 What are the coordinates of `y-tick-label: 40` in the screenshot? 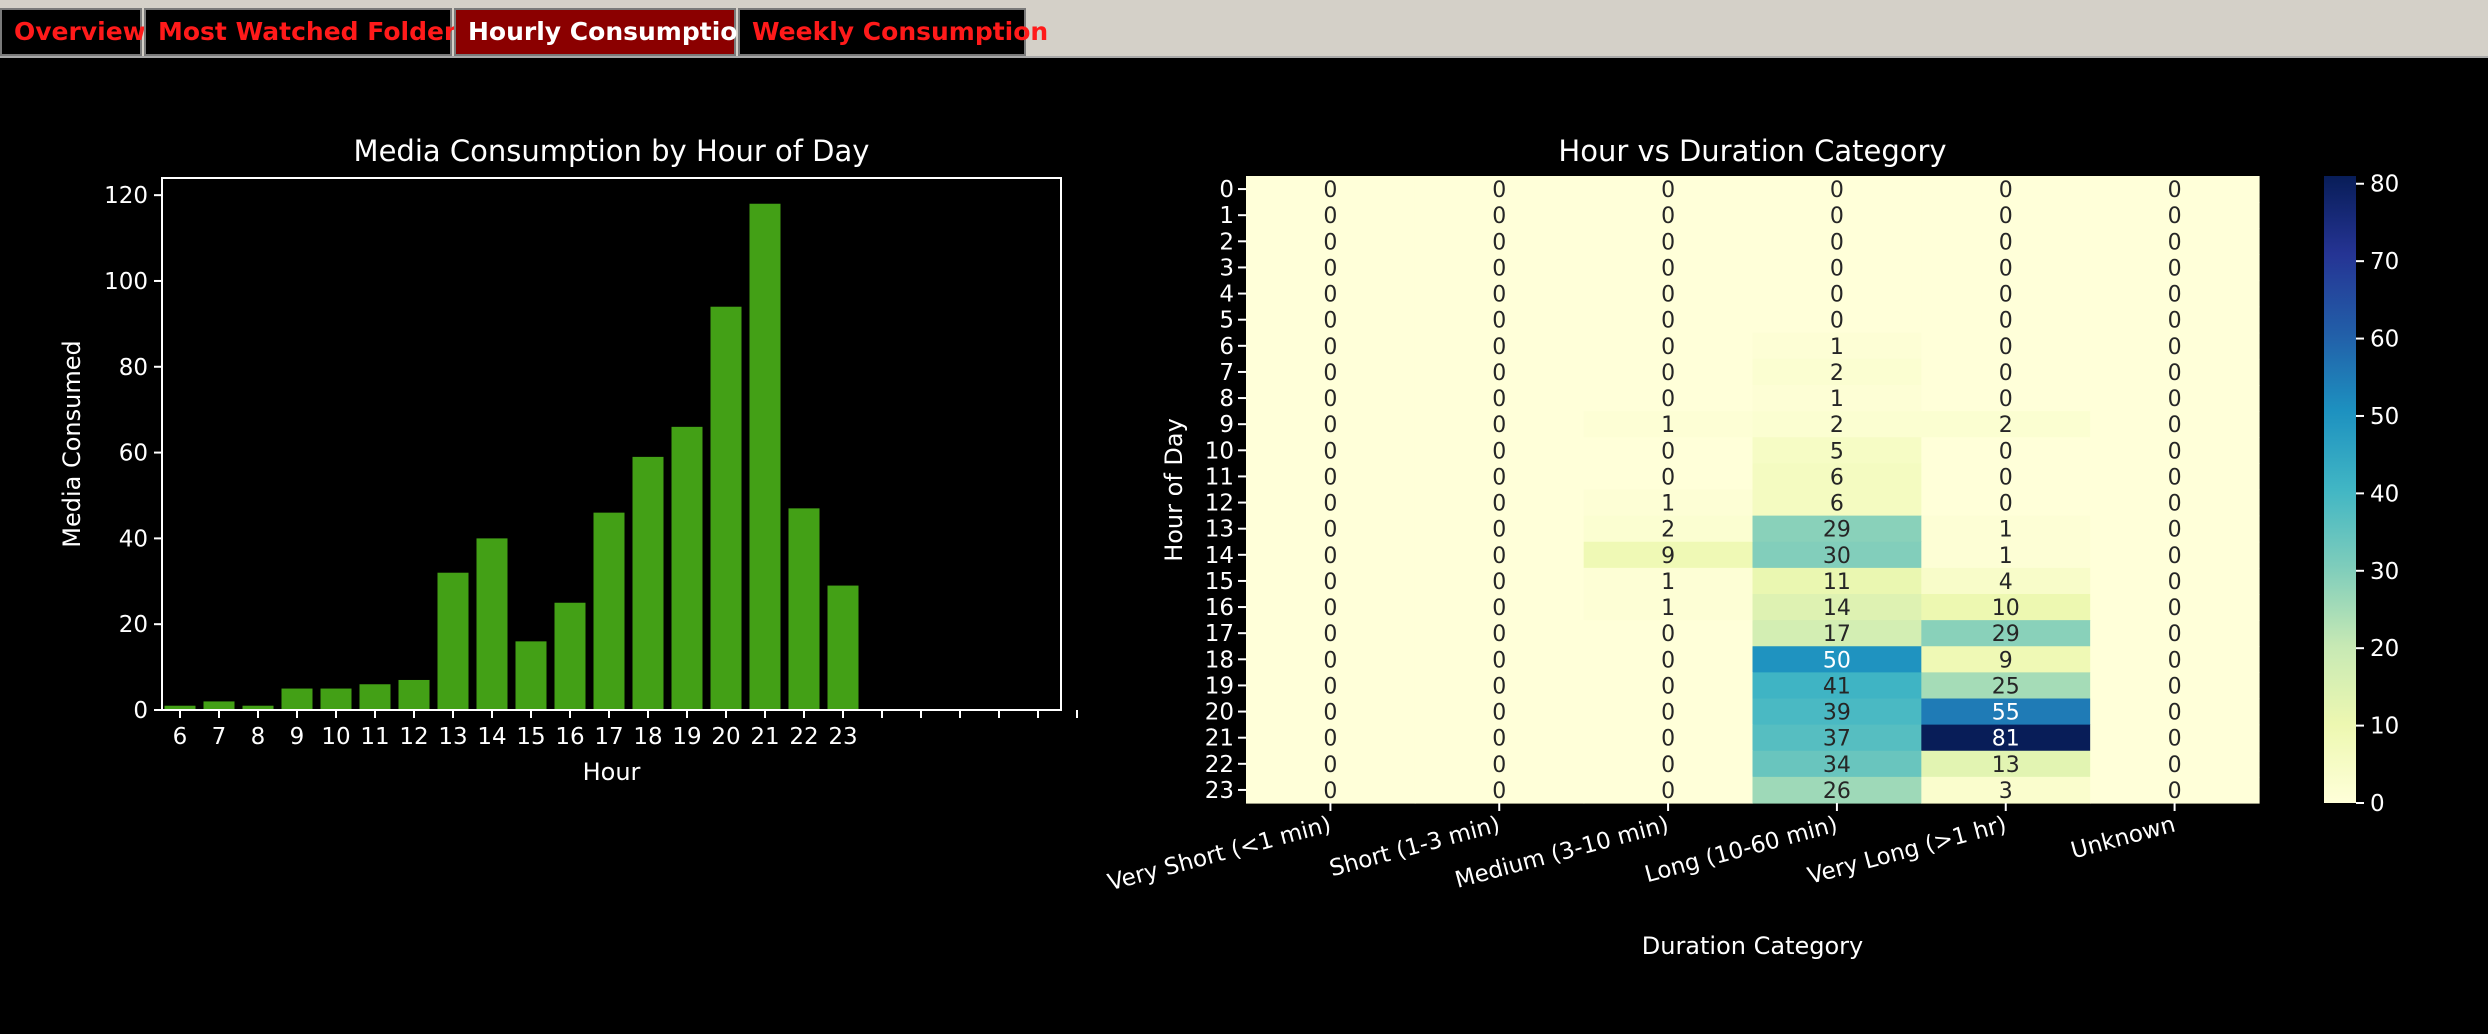 It's located at (133, 539).